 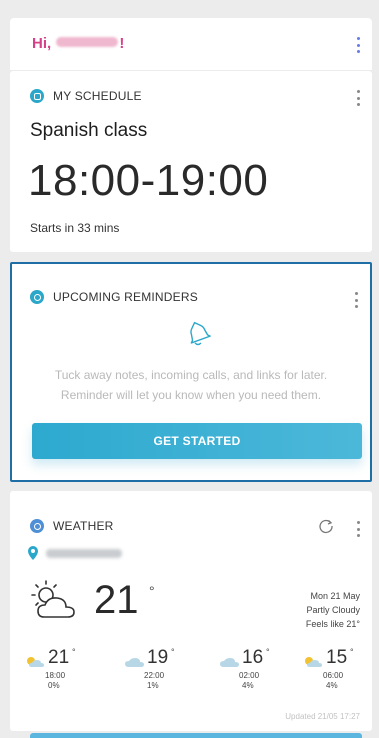 What do you see at coordinates (55, 675) in the screenshot?
I see `forecast-time: 18:00` at bounding box center [55, 675].